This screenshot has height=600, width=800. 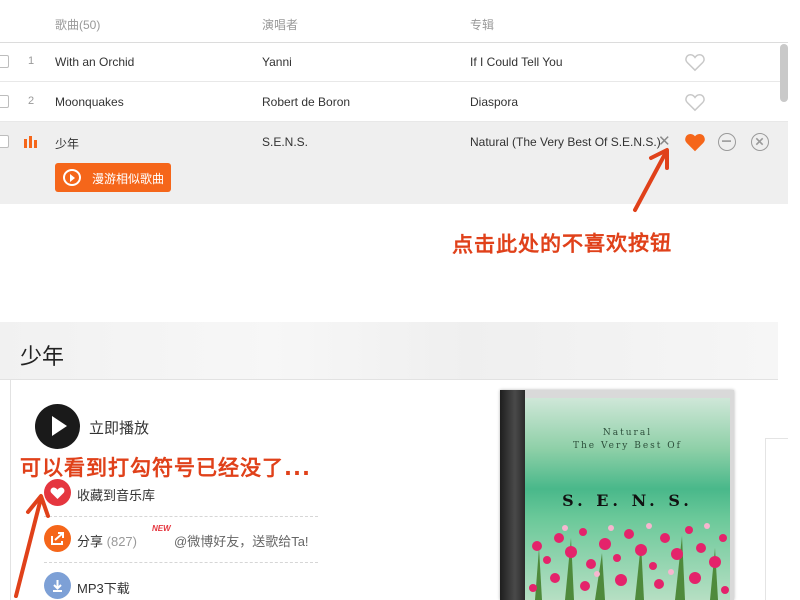 What do you see at coordinates (394, 21) in the screenshot?
I see `table-header: 歌曲(50) 演唱者 专辑` at bounding box center [394, 21].